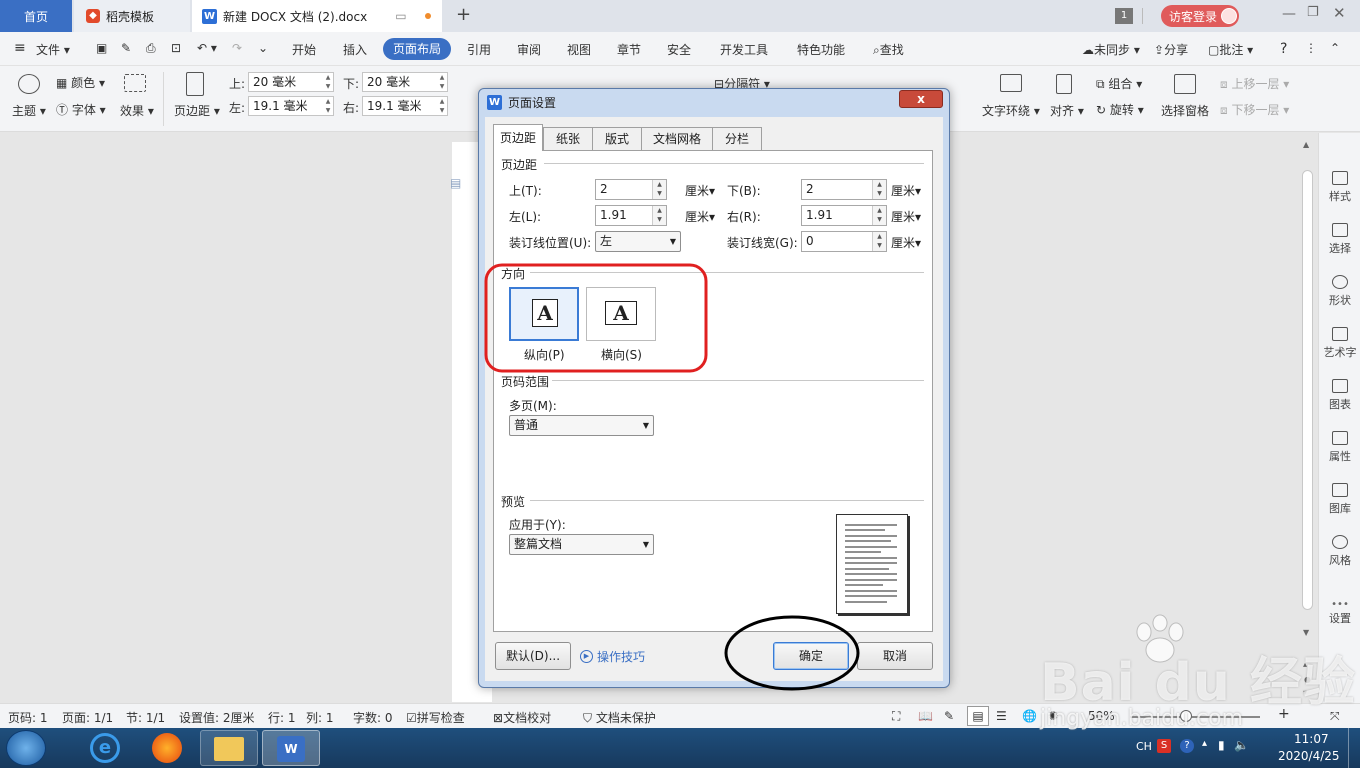 This screenshot has height=768, width=1360. Describe the element at coordinates (1162, 639) in the screenshot. I see `baidu-paw-logo` at that location.